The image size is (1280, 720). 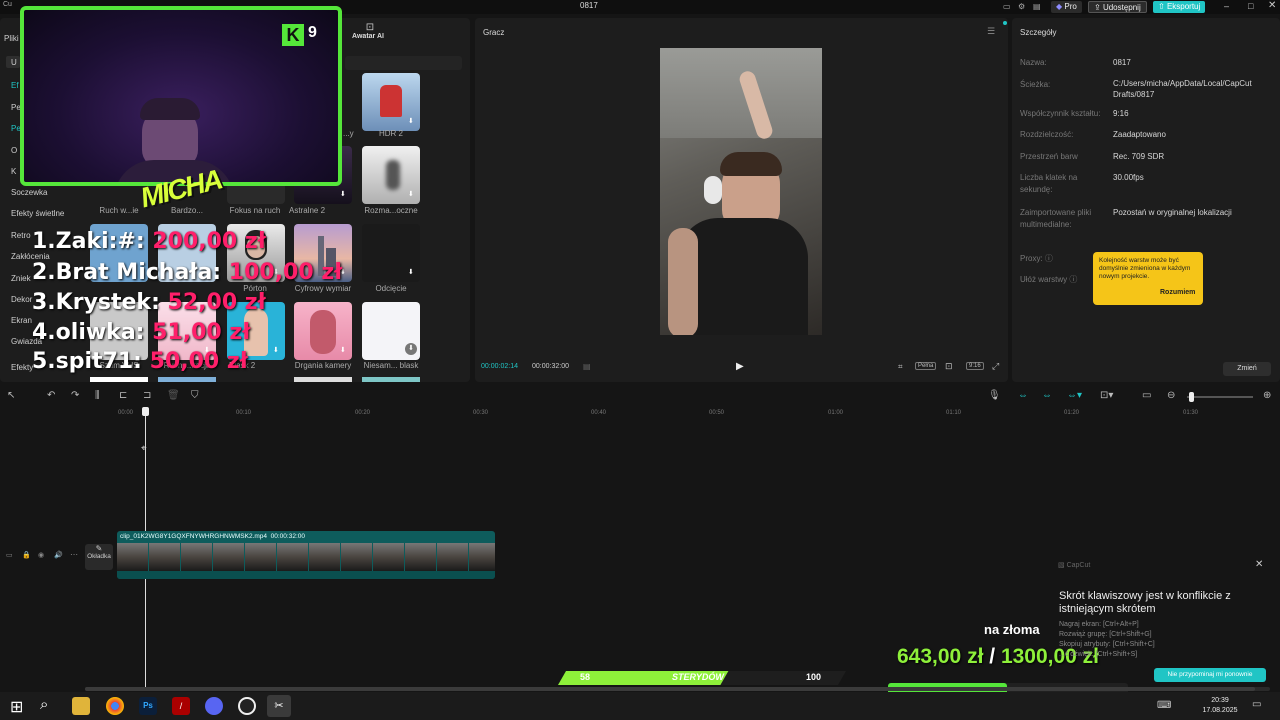 What do you see at coordinates (1047, 395) in the screenshot?
I see `magnet-icon: ⇔` at bounding box center [1047, 395].